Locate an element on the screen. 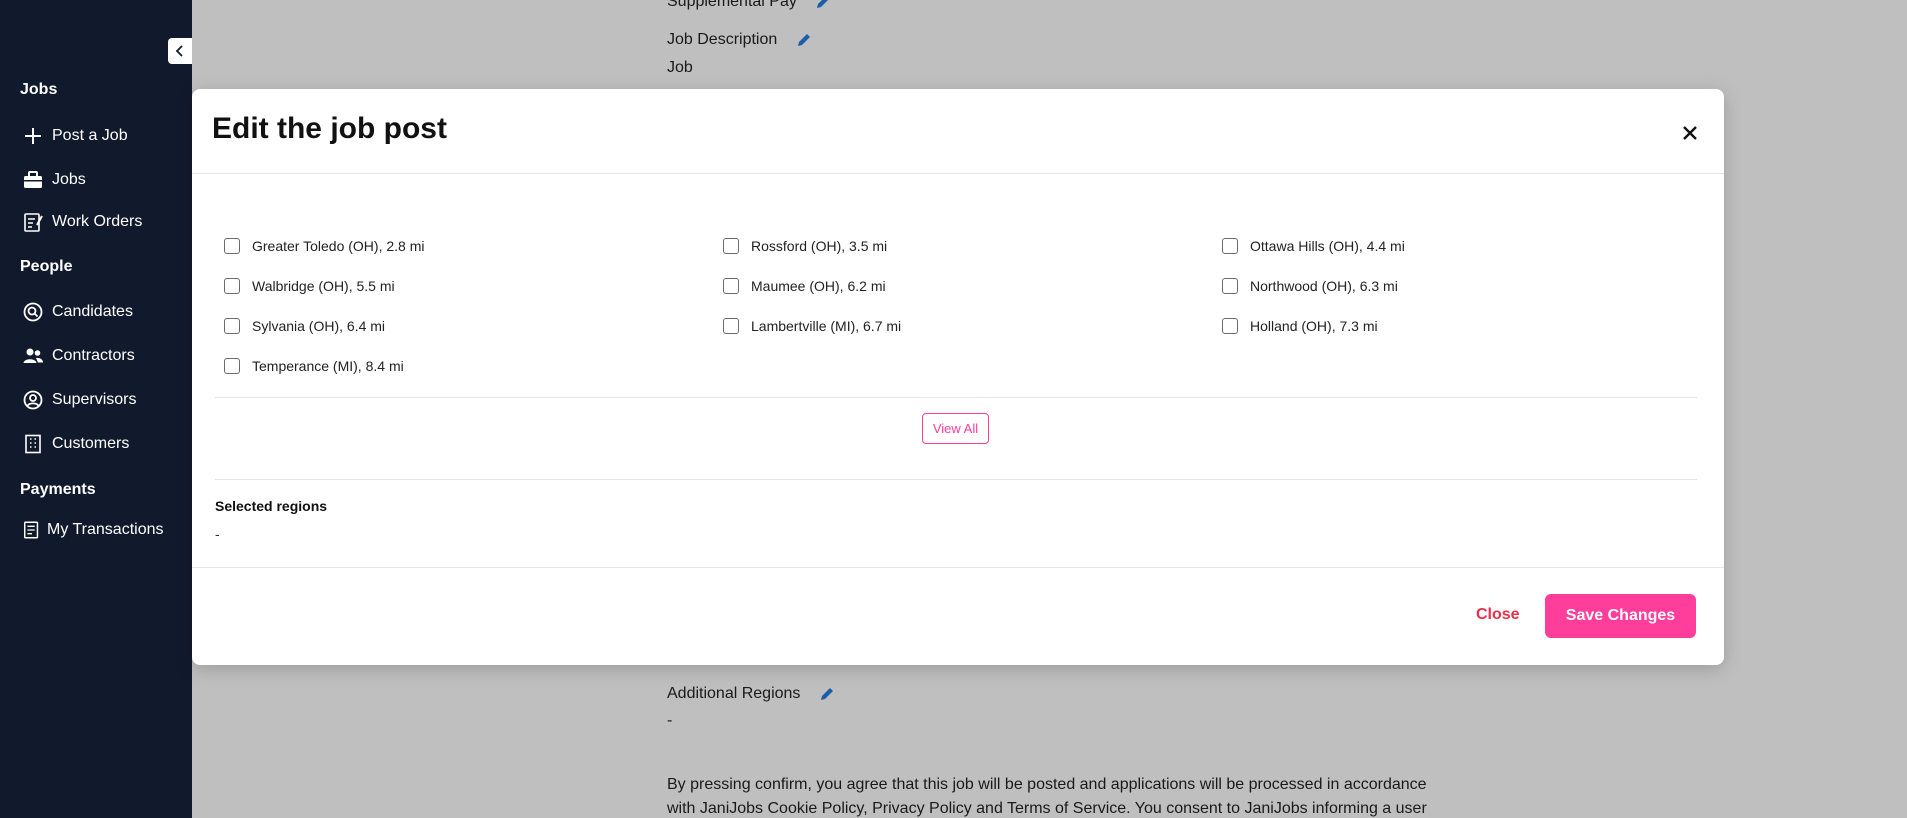  sidebar-item-candidates: Candidates is located at coordinates (77, 312).